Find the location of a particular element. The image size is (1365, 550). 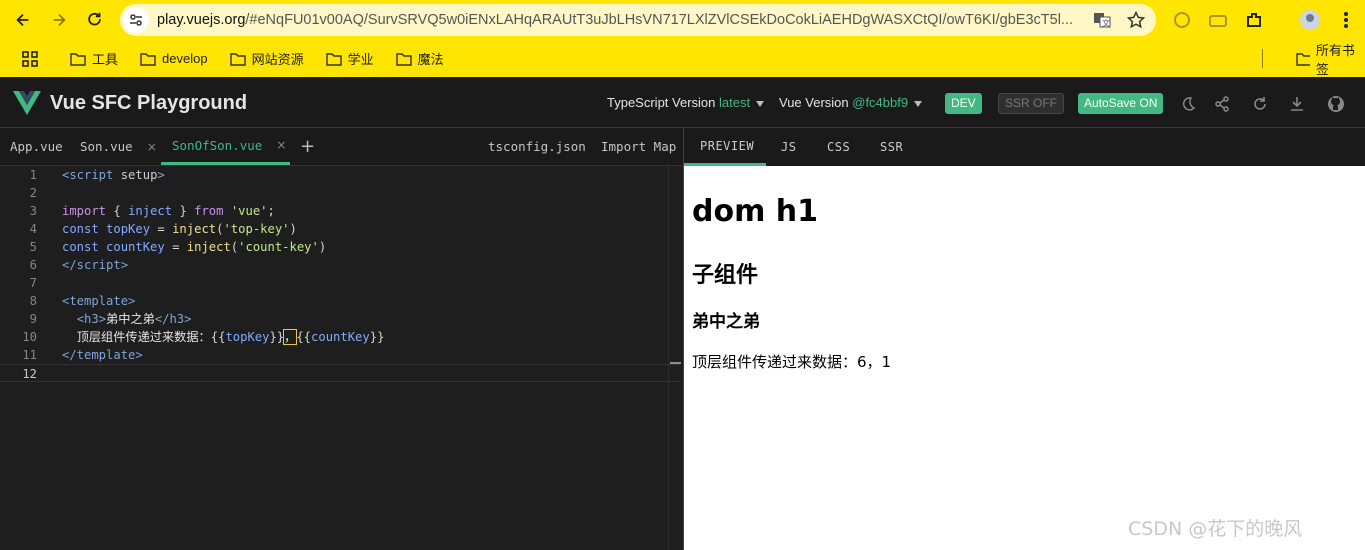

tab-import-map: Import Map is located at coordinates (638, 146).